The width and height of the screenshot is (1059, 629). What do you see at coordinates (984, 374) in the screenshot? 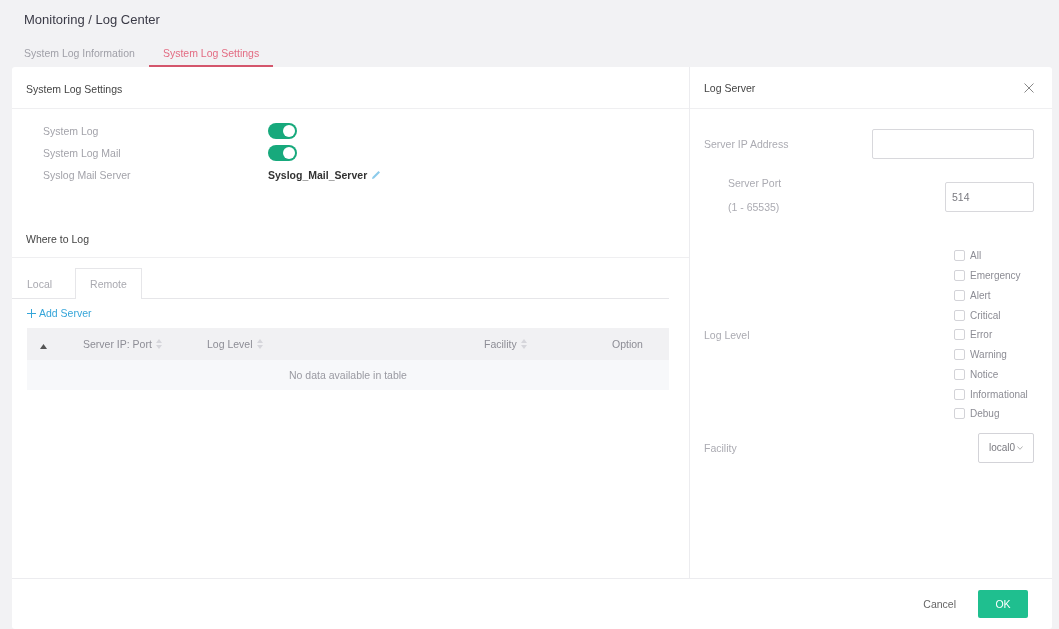
I see `checkbox-label: Notice` at bounding box center [984, 374].